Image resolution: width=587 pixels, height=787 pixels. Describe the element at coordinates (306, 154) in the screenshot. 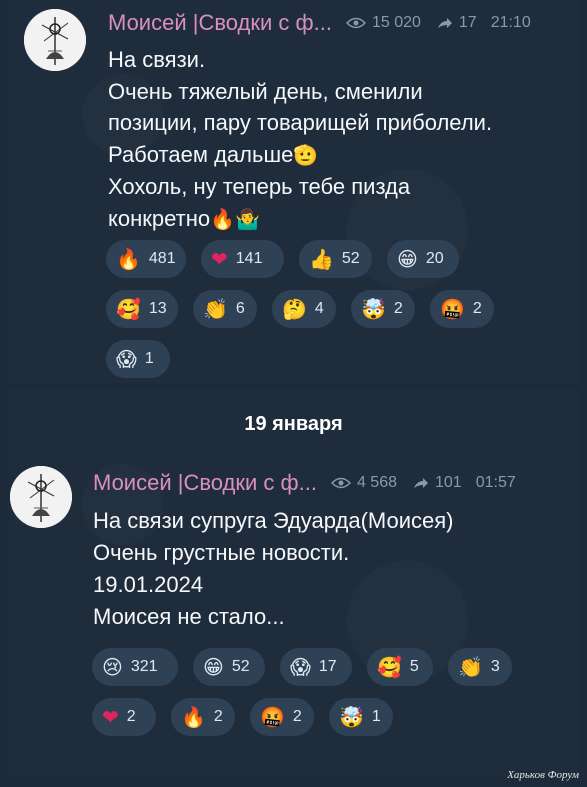

I see `salute-emoji: 🫡` at that location.